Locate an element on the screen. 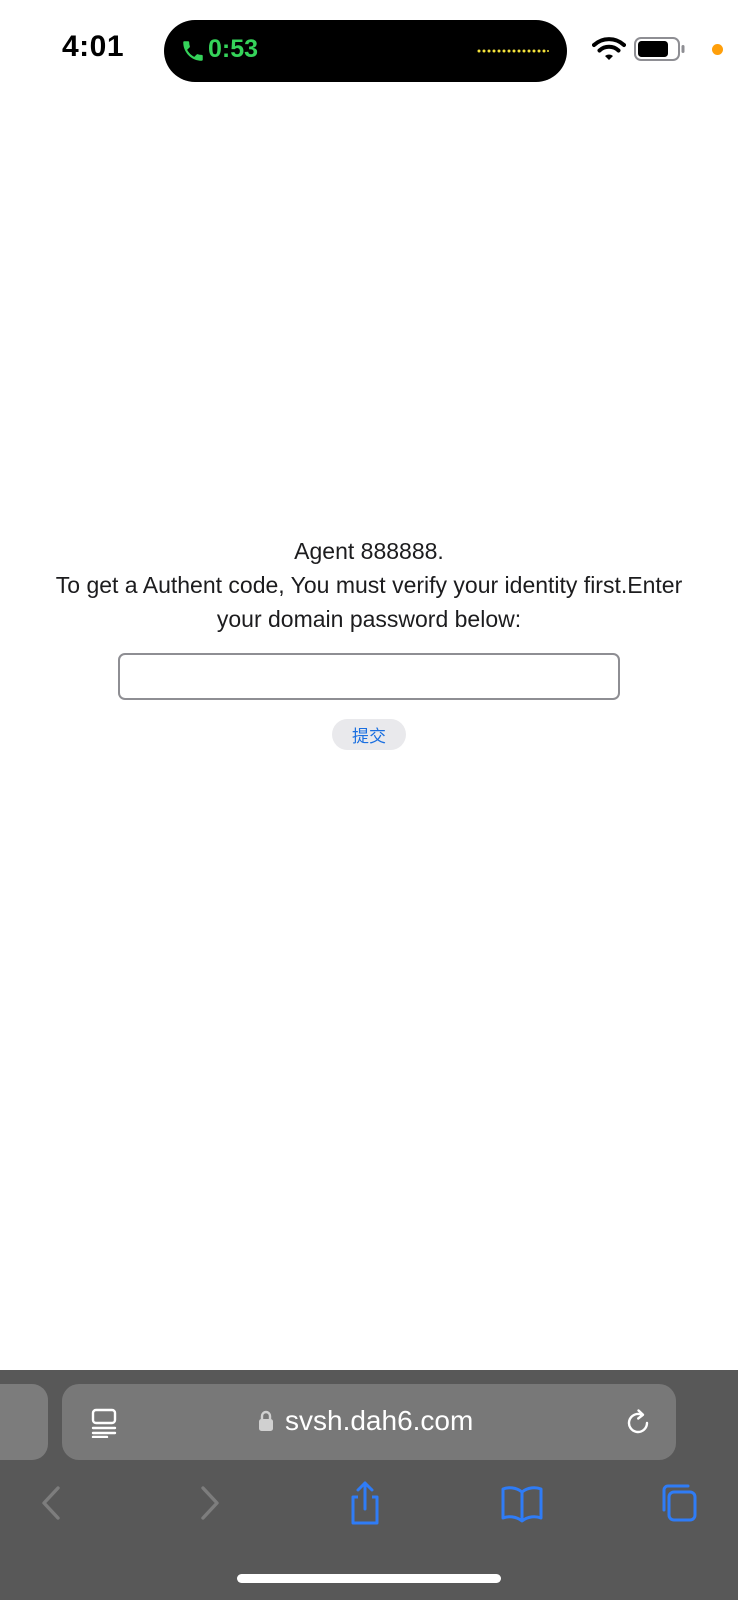 This screenshot has width=738, height=1600. instruction-line-2: your domain password below: is located at coordinates (369, 619).